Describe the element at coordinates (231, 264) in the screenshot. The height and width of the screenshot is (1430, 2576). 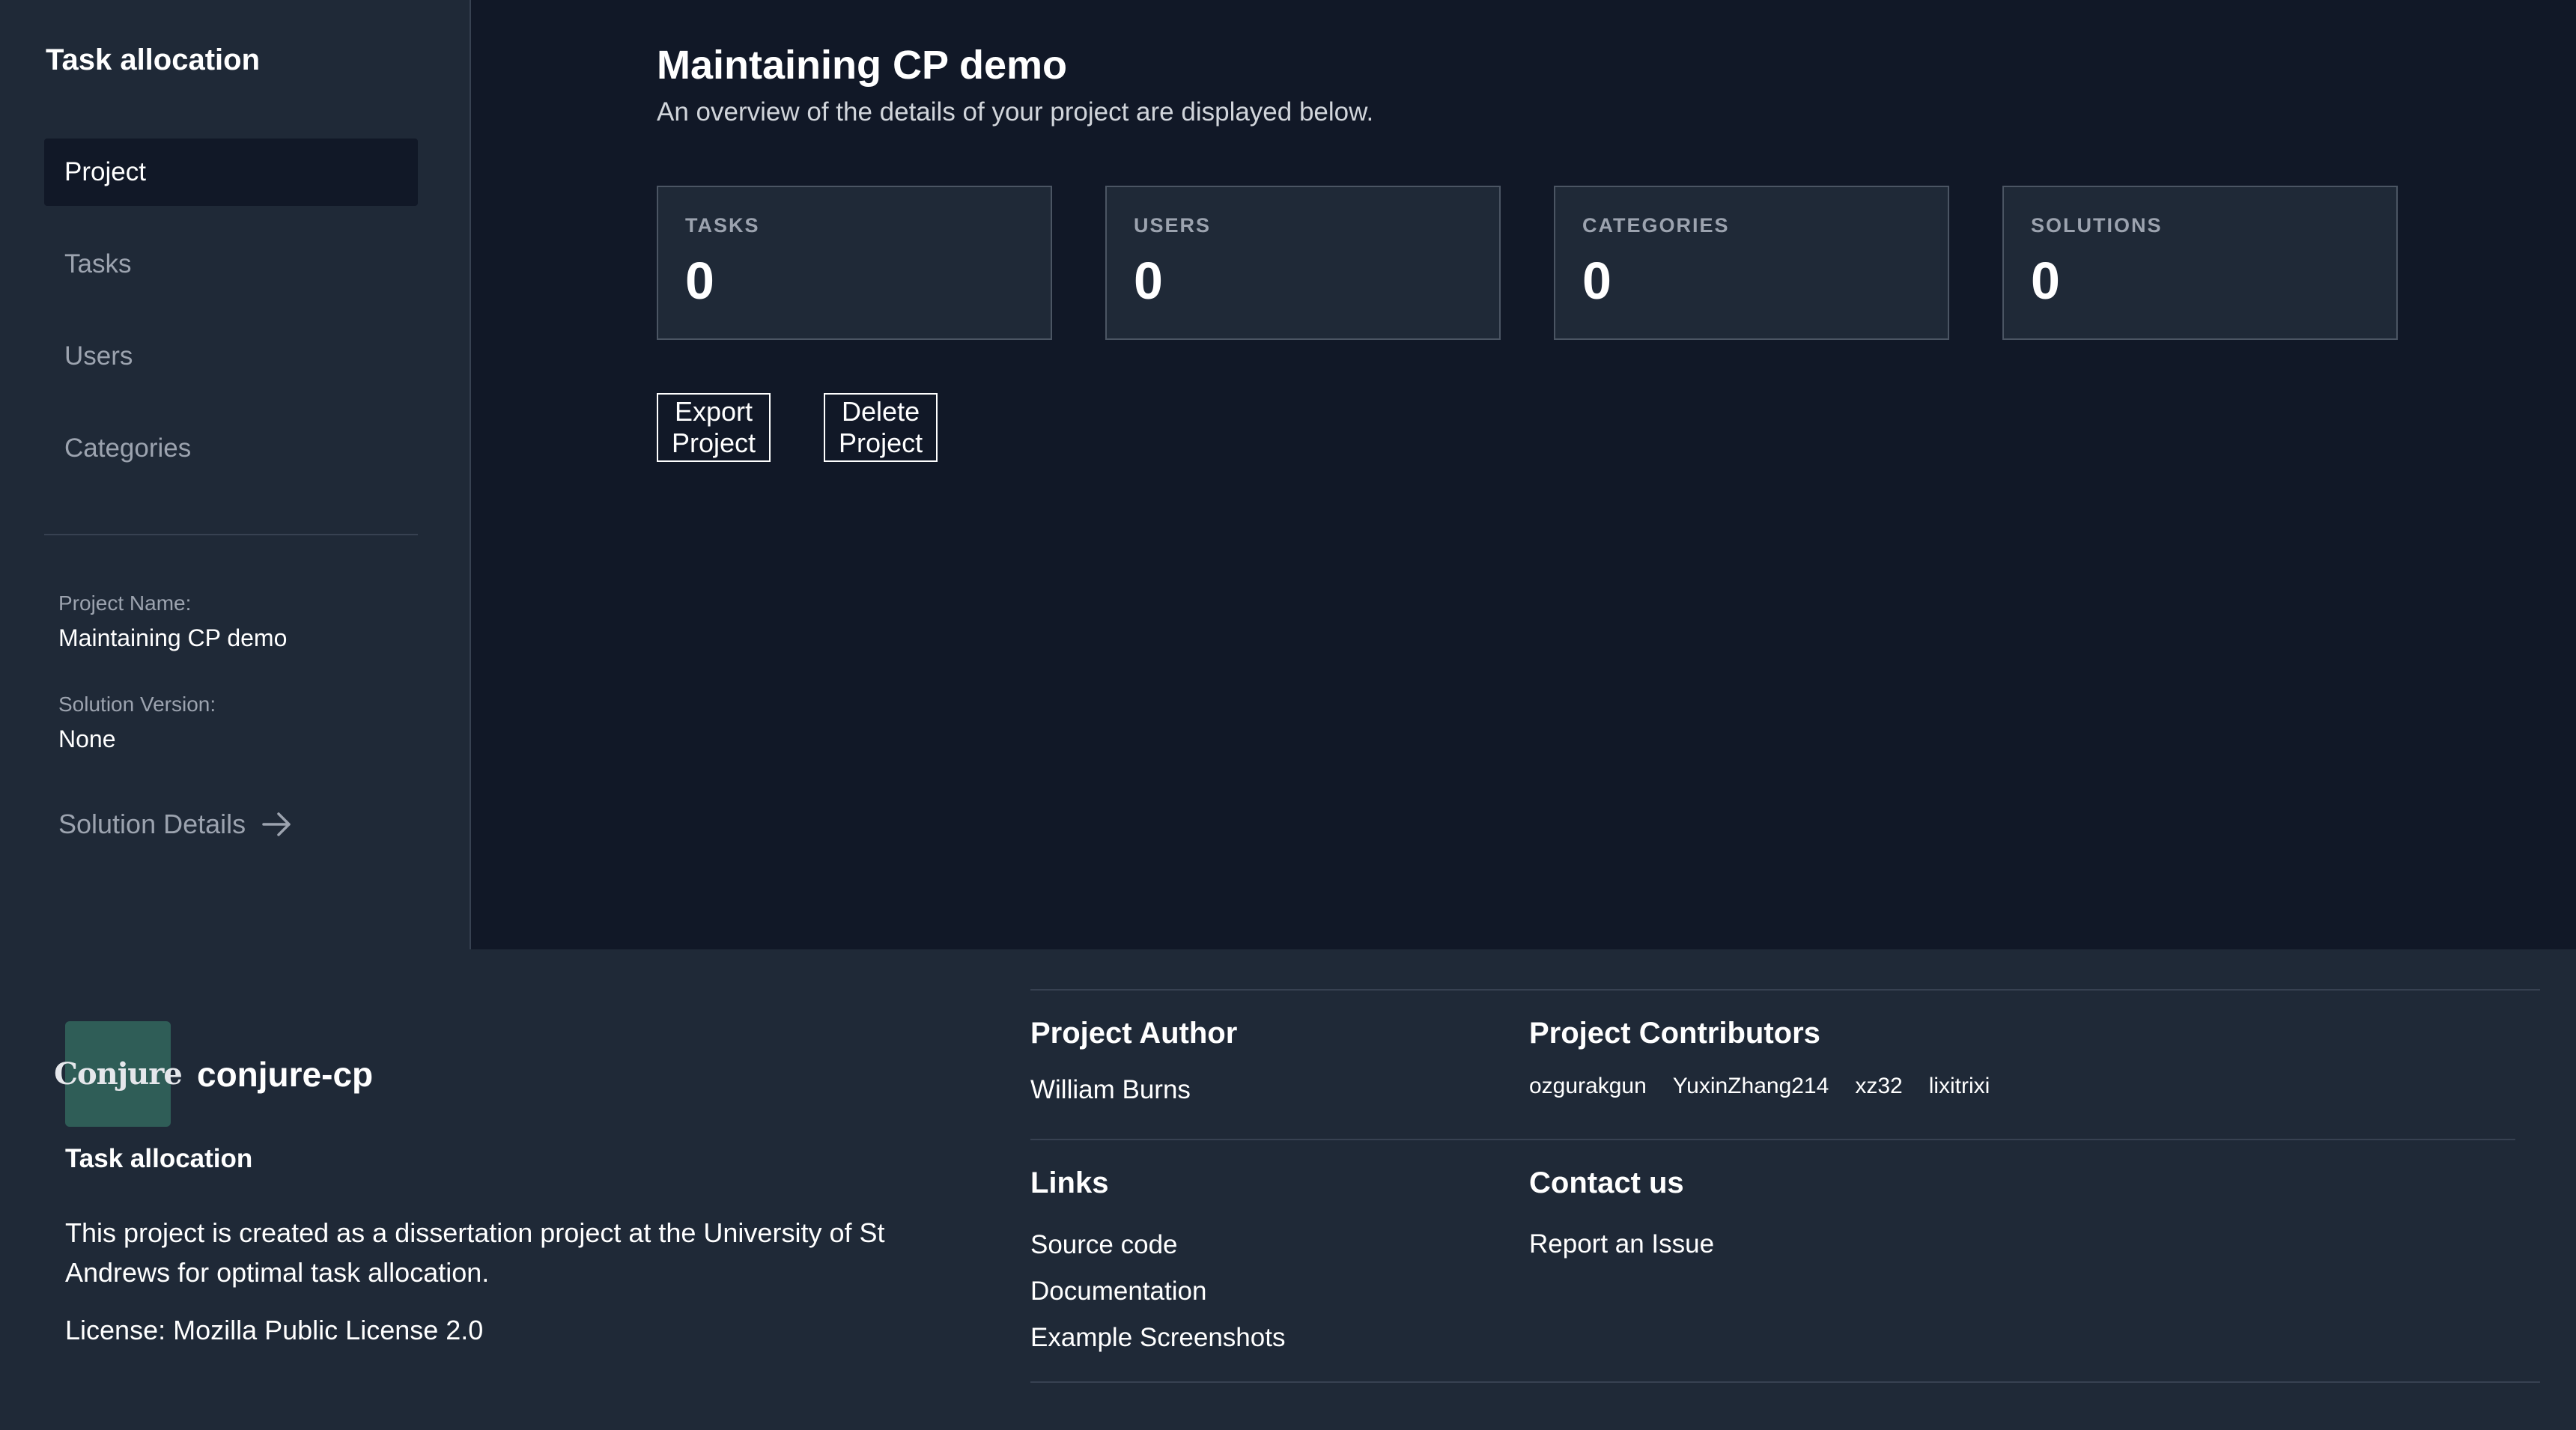
I see `sidebar-item-tasks: Tasks` at that location.